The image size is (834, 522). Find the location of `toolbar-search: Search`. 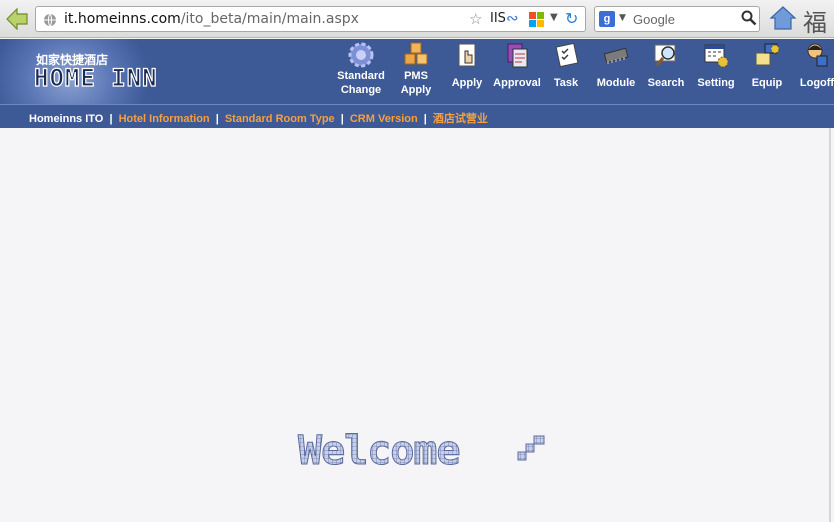

toolbar-search: Search is located at coordinates (666, 65).